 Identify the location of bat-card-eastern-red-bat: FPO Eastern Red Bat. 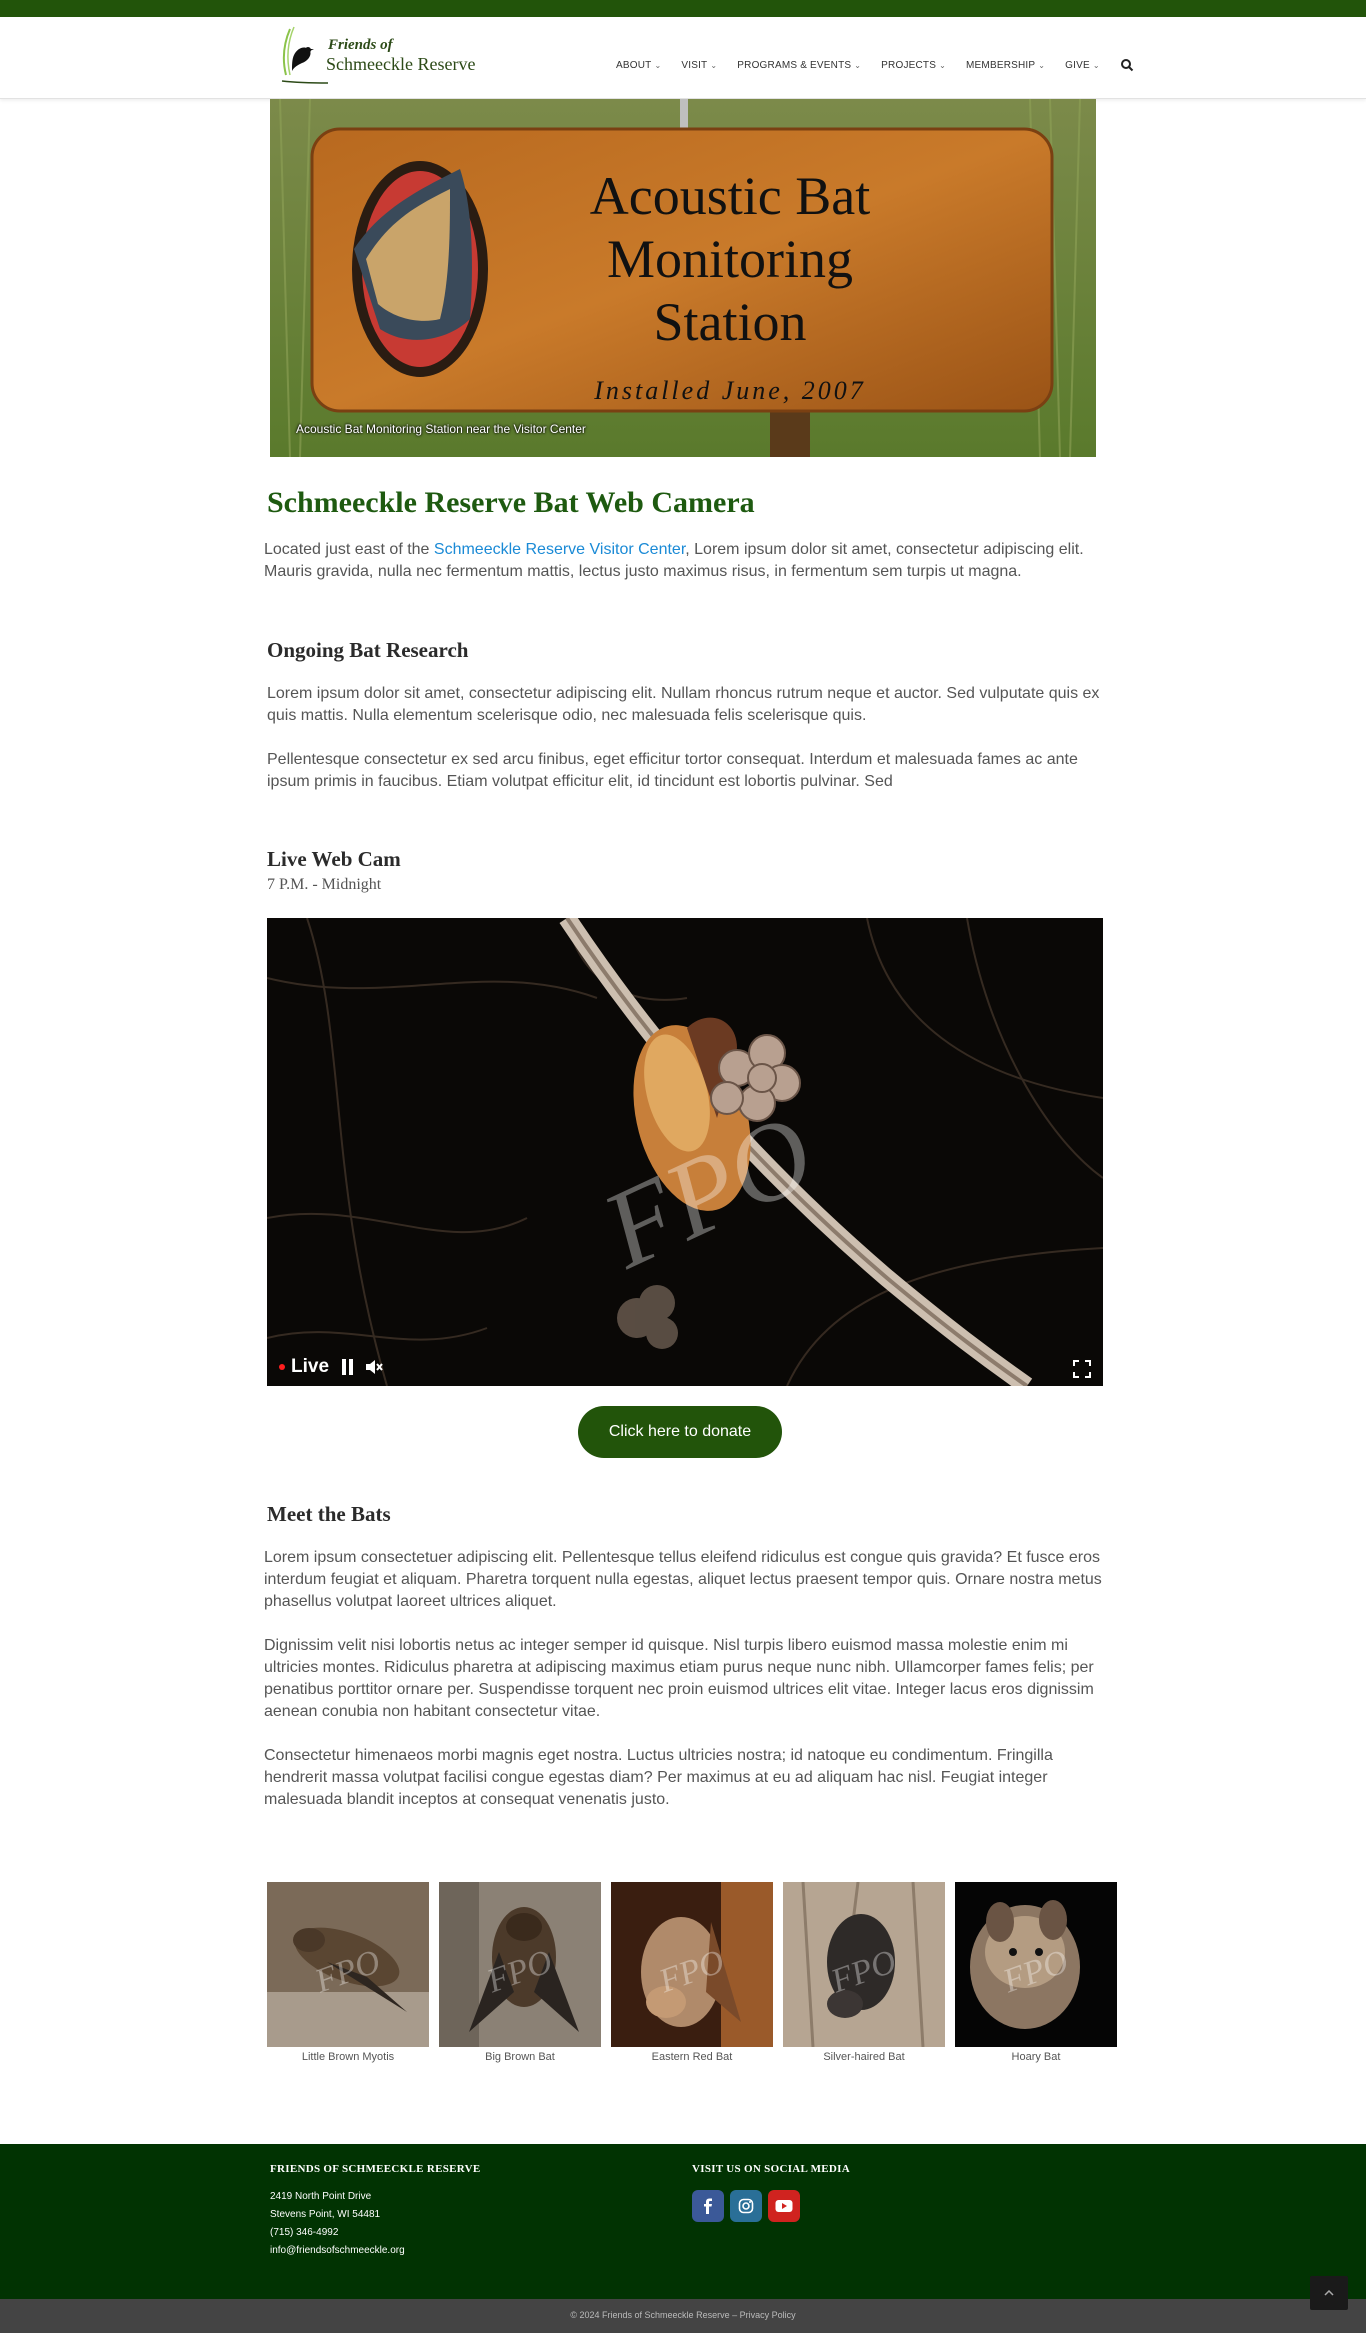
(692, 1972).